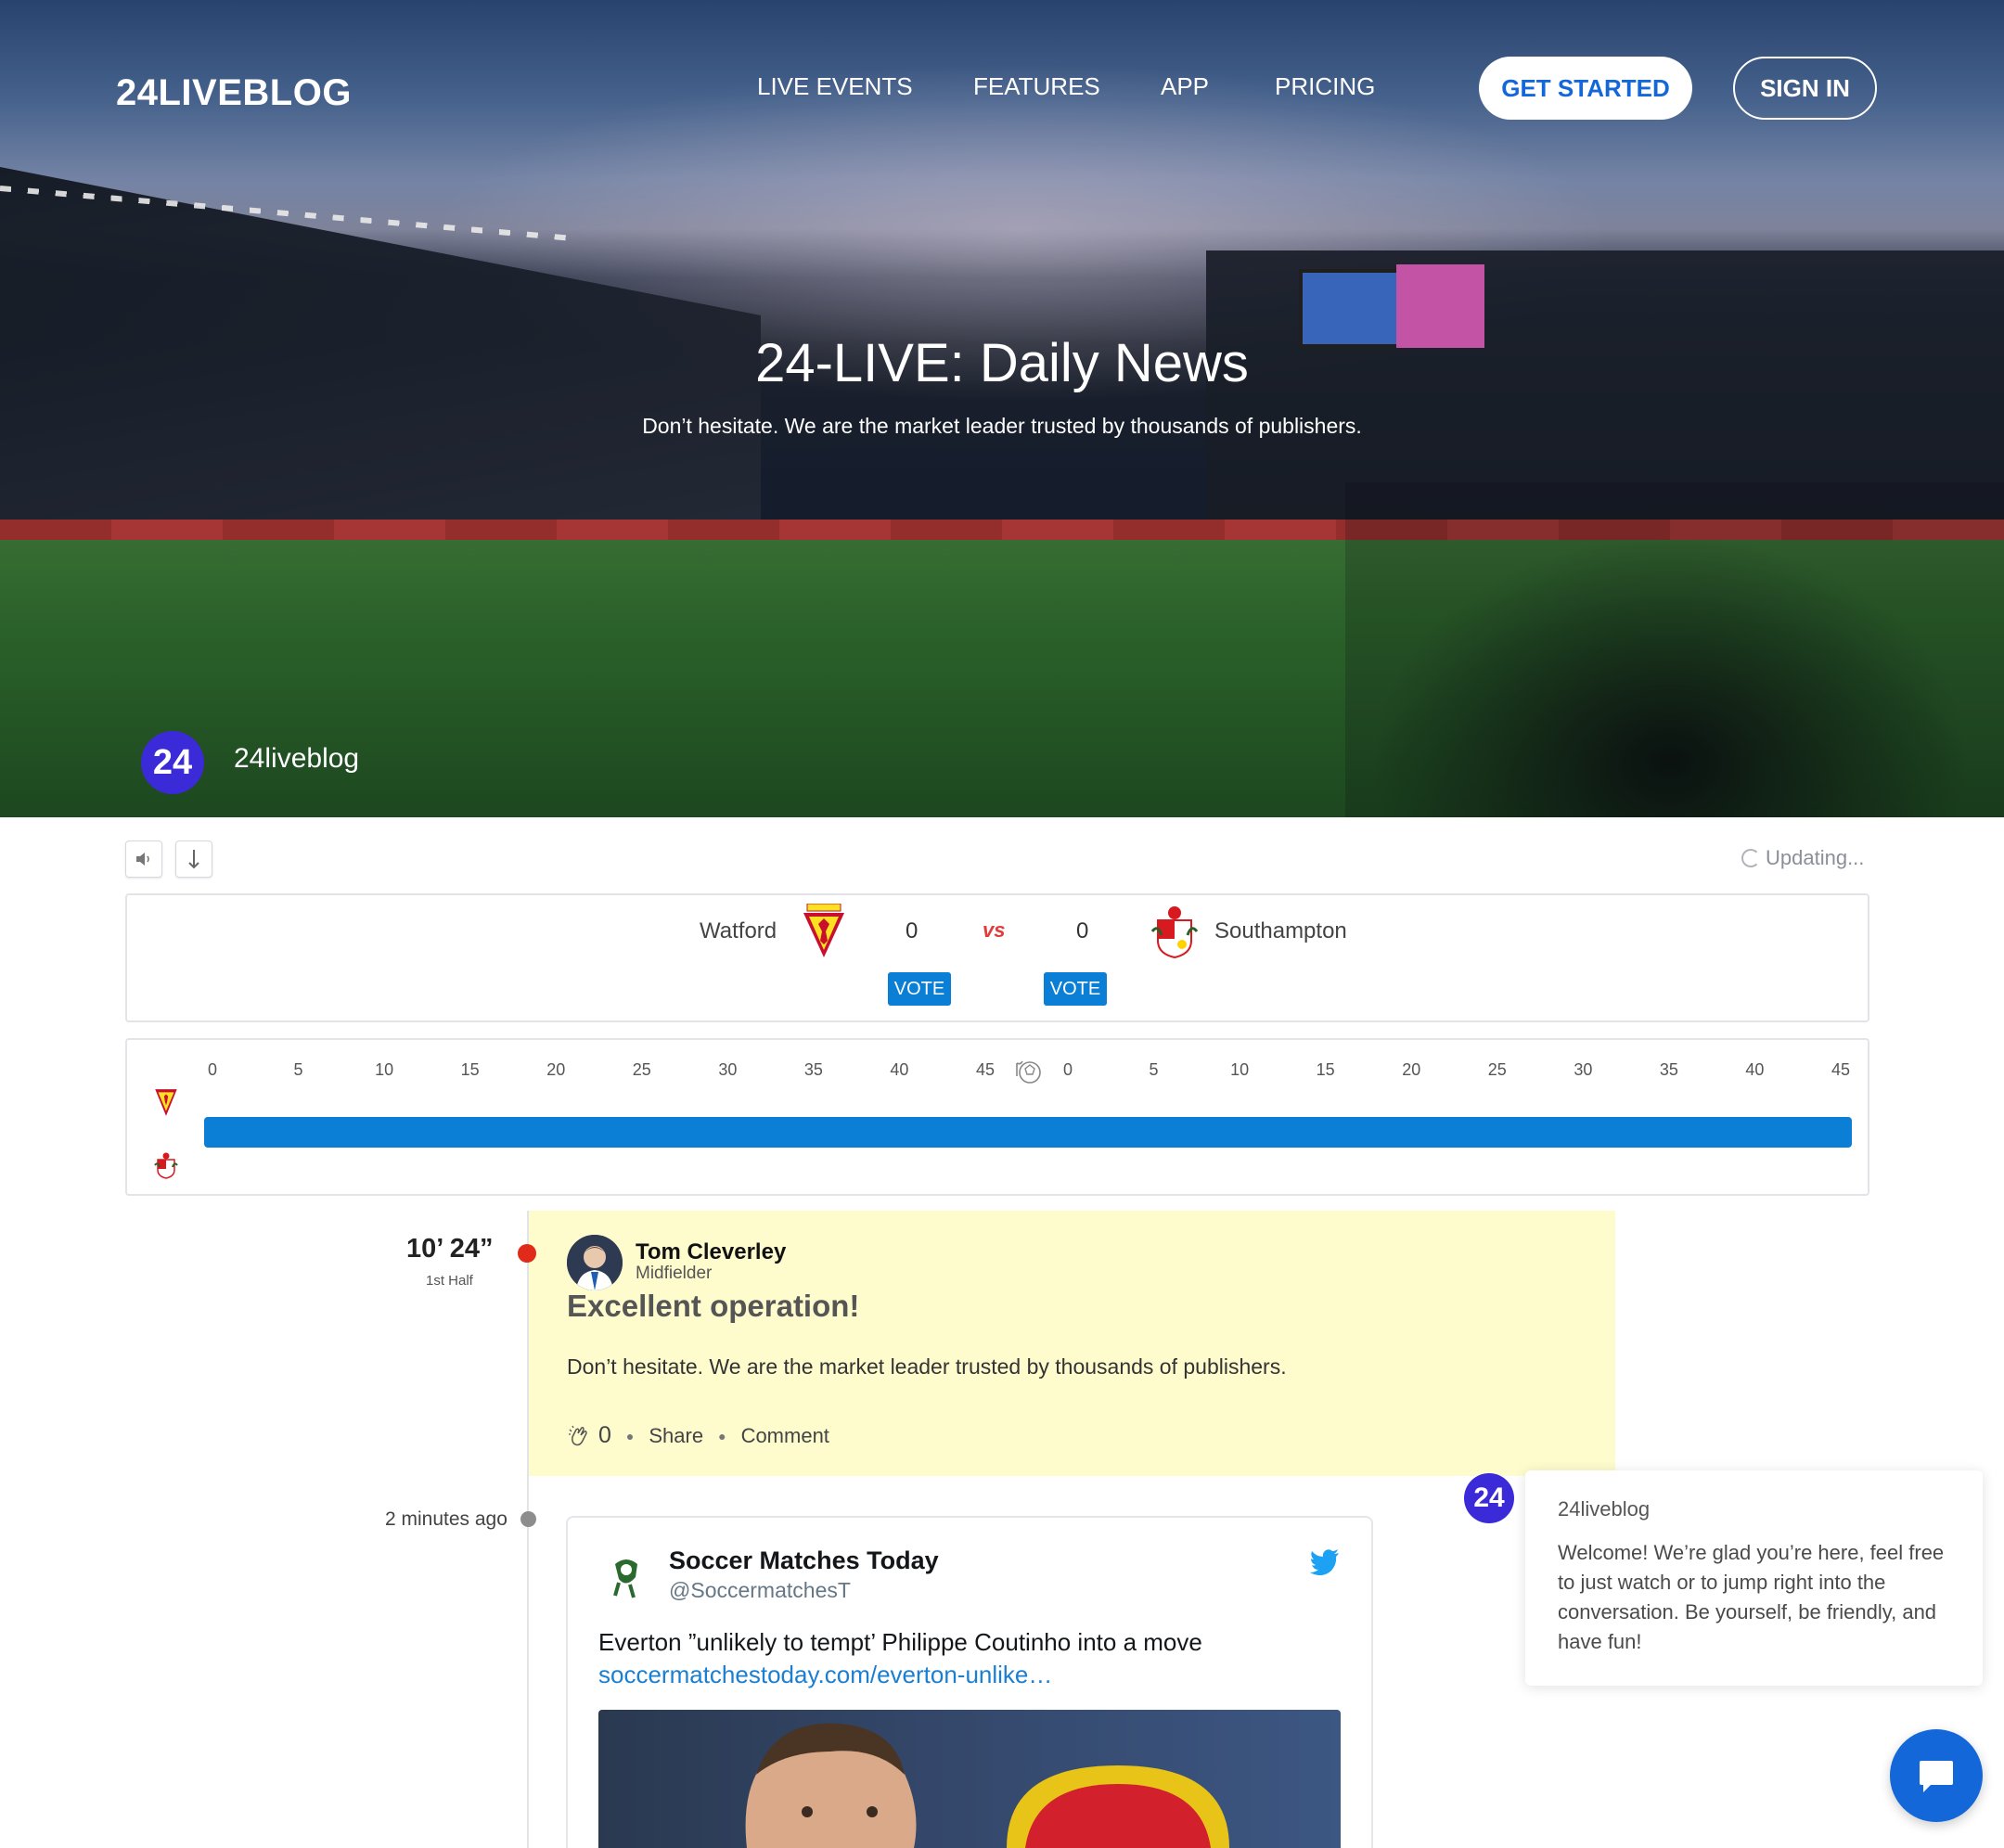  Describe the element at coordinates (739, 930) in the screenshot. I see `home-team-name: Watford` at that location.